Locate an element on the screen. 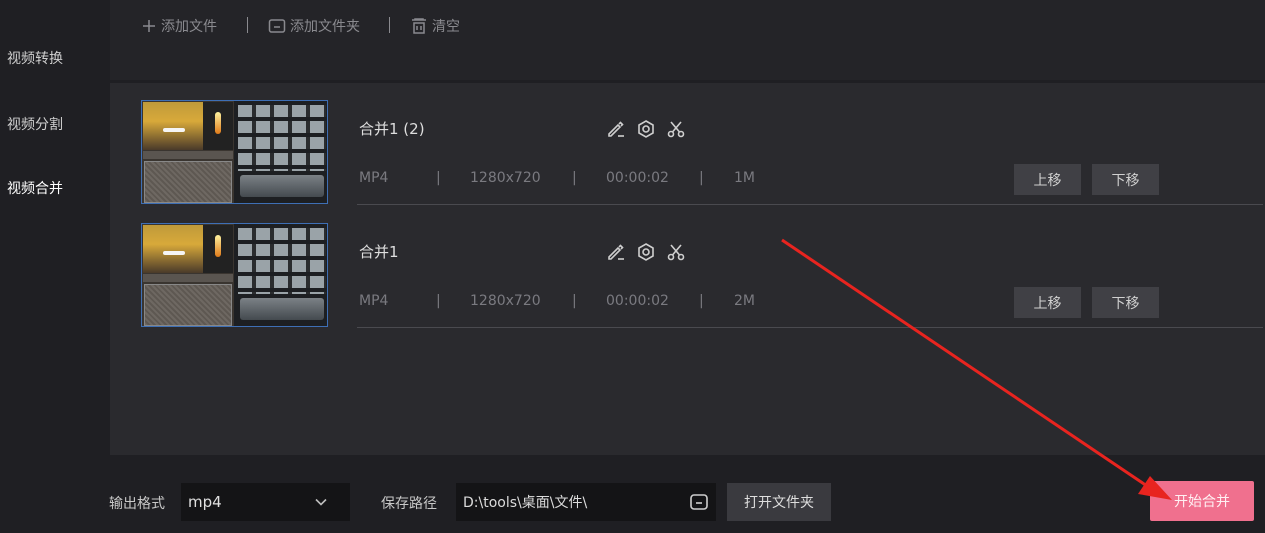 This screenshot has width=1265, height=533. file-meta: MP4 | 1280x720 | 00:00:02 | 1M is located at coordinates (557, 178).